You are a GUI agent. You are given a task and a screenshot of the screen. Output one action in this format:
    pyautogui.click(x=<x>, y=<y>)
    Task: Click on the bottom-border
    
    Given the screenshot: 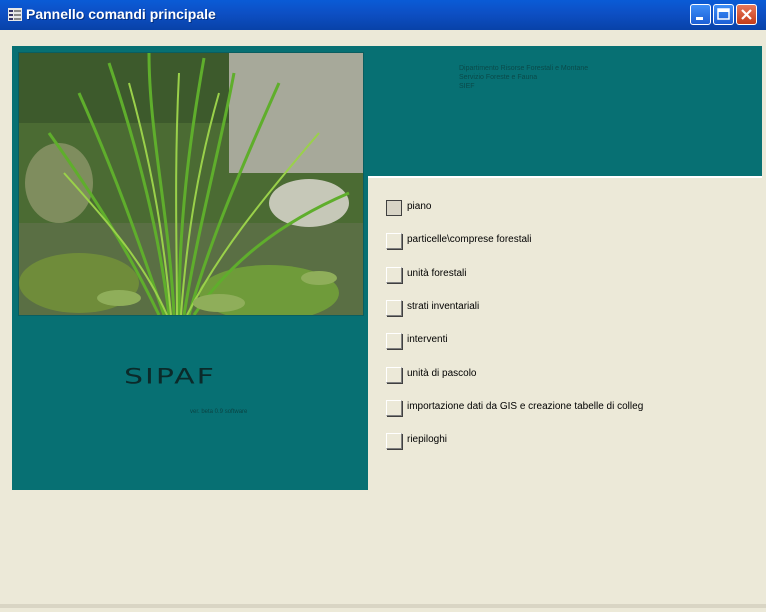 What is the action you would take?
    pyautogui.click(x=383, y=606)
    